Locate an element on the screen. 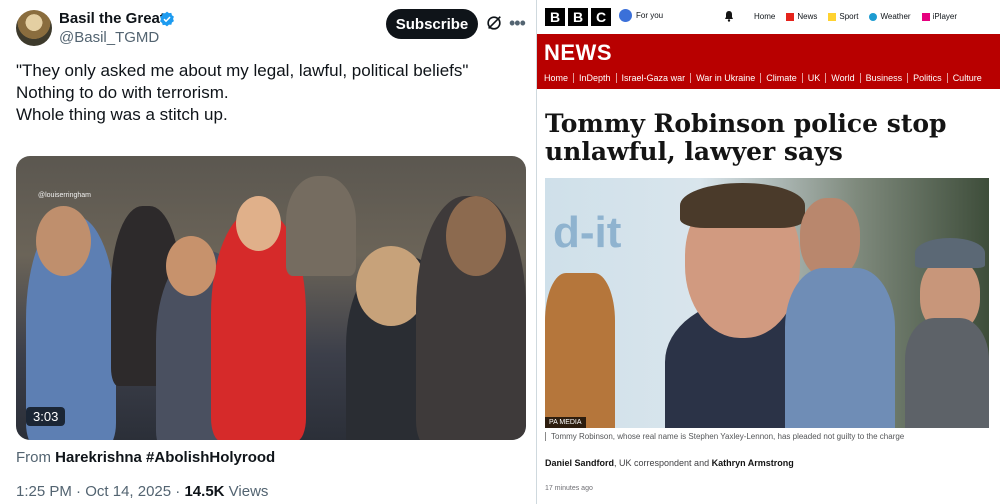  news-nav-item: Climate is located at coordinates (781, 78).